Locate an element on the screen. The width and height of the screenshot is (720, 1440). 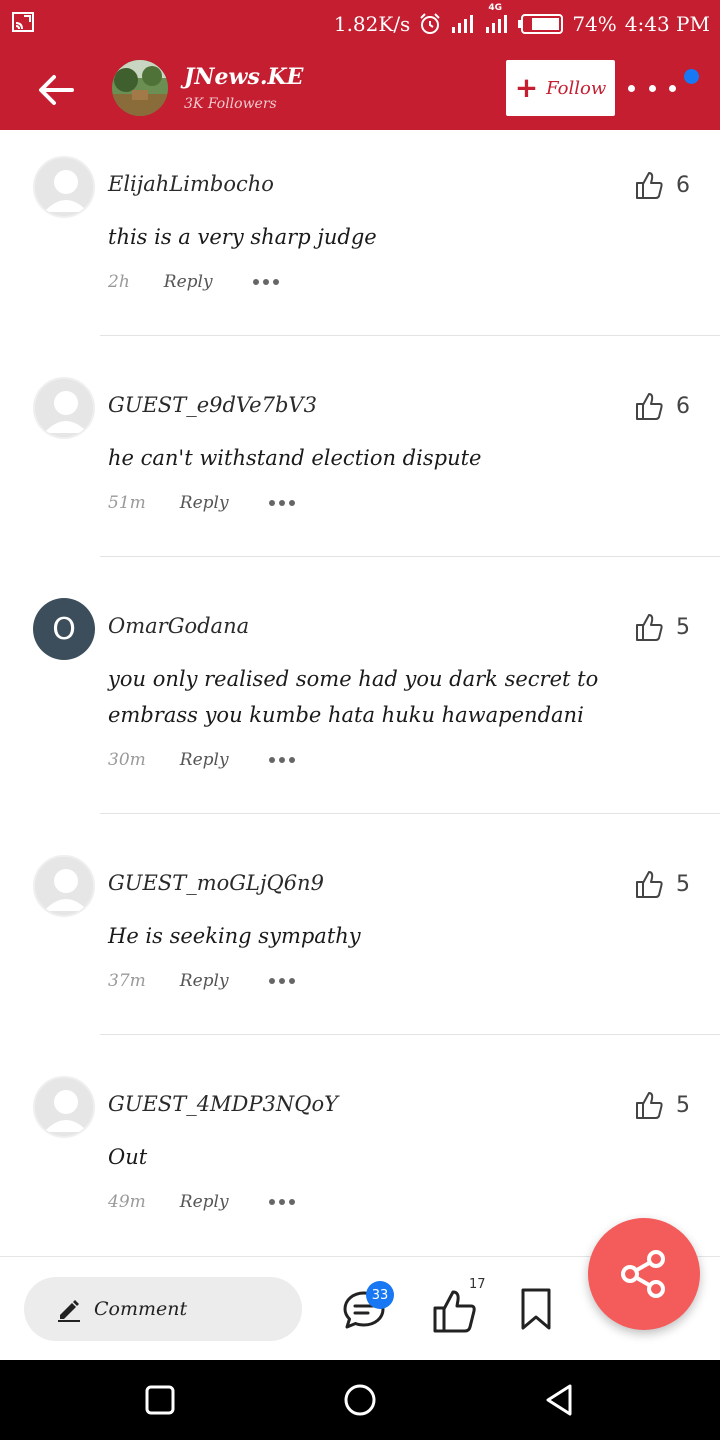
battery-level: 74% is located at coordinates (594, 24).